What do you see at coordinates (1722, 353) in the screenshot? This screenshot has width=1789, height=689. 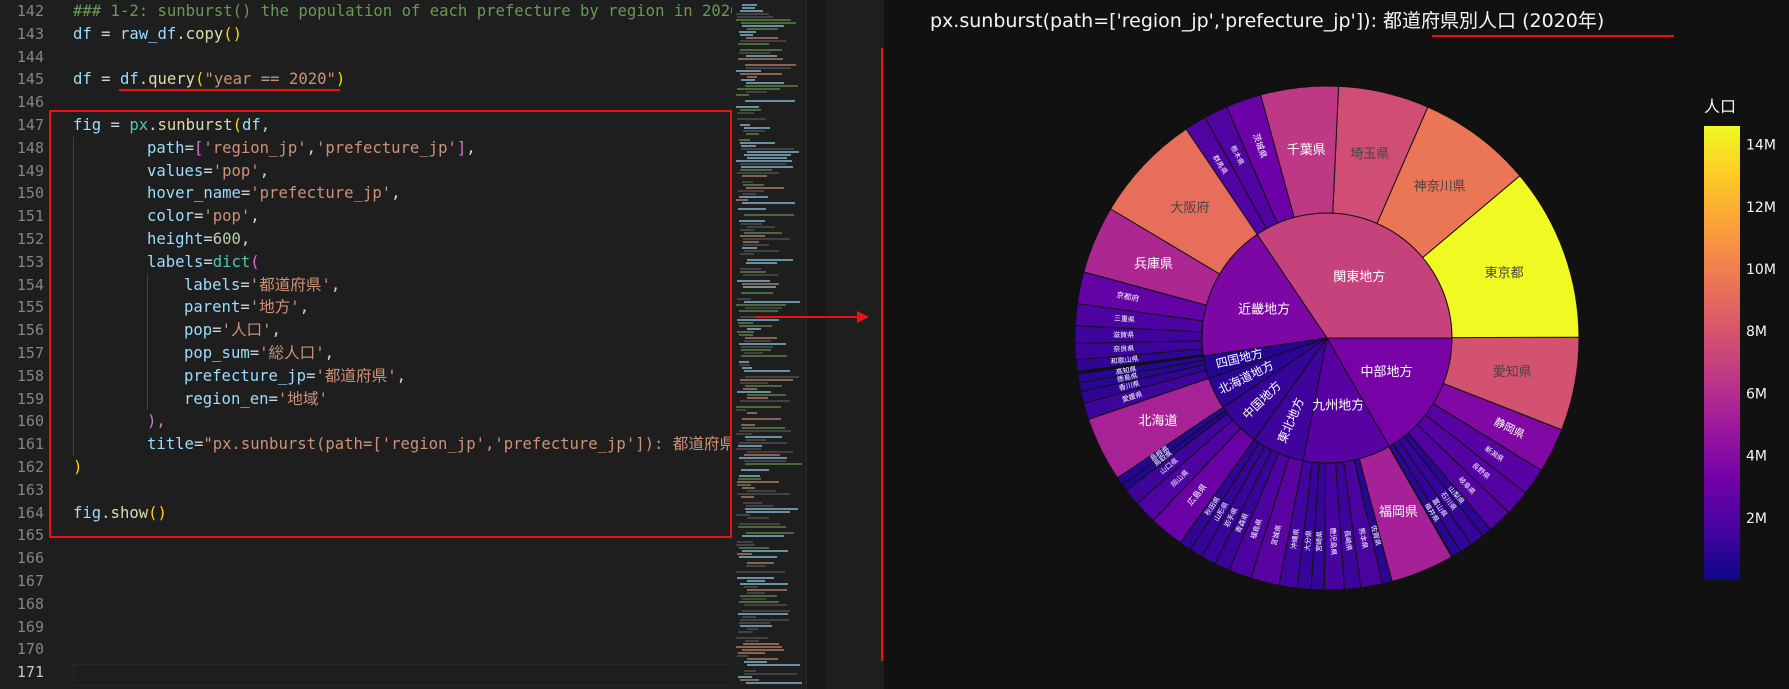 I see `colorbar` at bounding box center [1722, 353].